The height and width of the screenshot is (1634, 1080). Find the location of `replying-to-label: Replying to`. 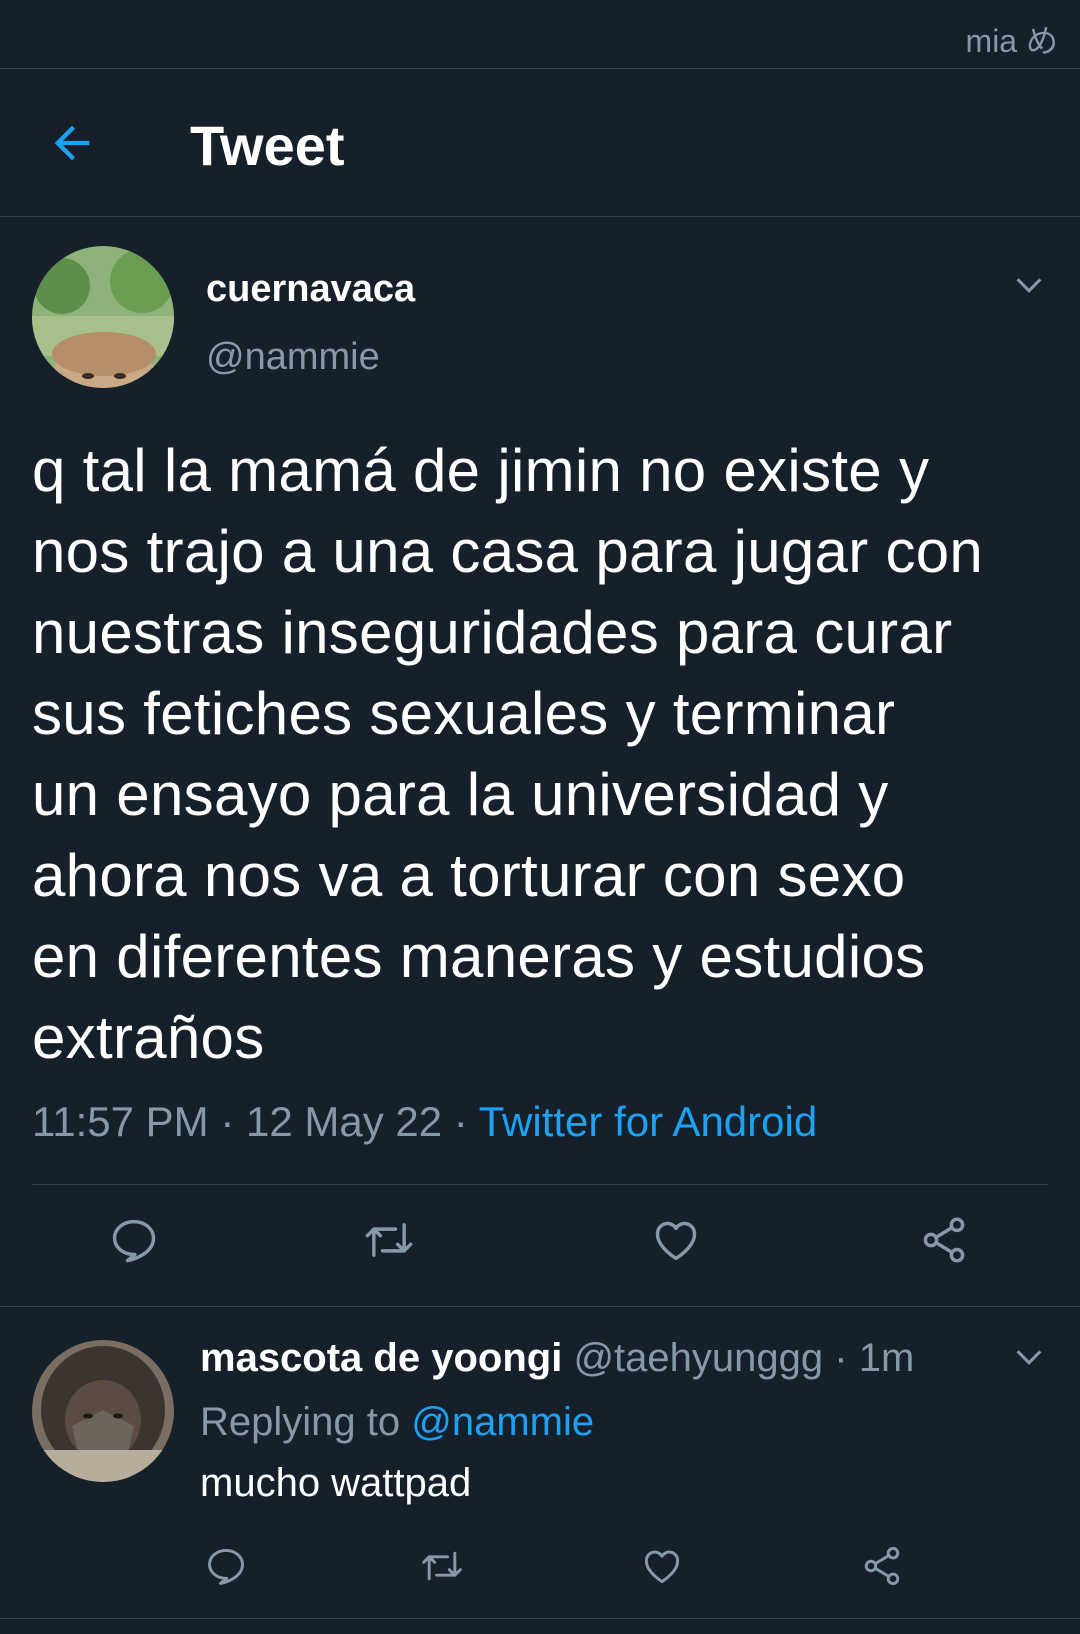

replying-to-label: Replying to is located at coordinates (300, 1422).